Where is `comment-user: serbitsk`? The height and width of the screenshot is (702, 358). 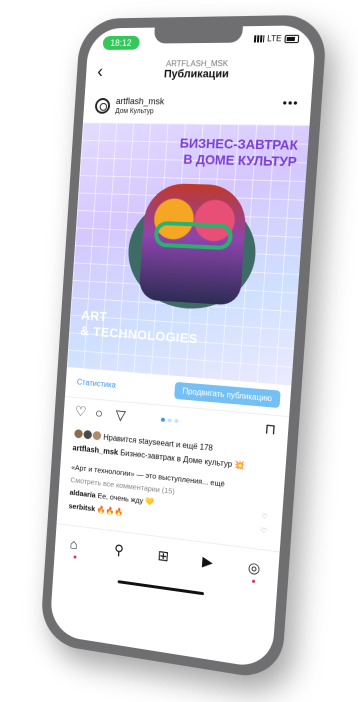
comment-user: serbitsk is located at coordinates (81, 507).